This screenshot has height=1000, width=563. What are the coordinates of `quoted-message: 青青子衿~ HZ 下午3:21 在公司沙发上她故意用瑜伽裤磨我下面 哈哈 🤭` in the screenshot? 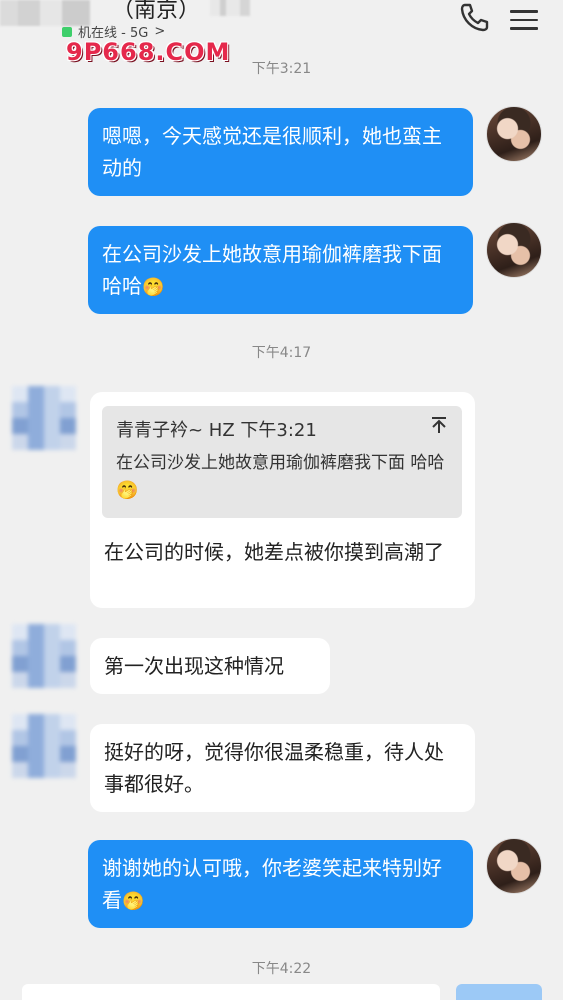 It's located at (282, 462).